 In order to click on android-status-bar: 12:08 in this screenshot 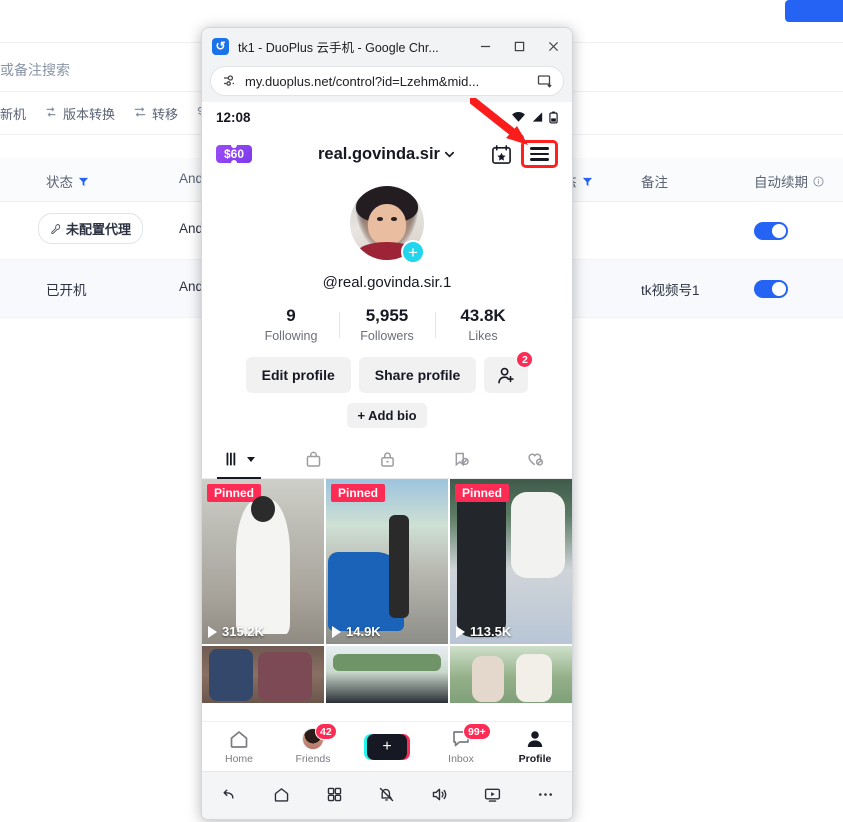, I will do `click(387, 117)`.